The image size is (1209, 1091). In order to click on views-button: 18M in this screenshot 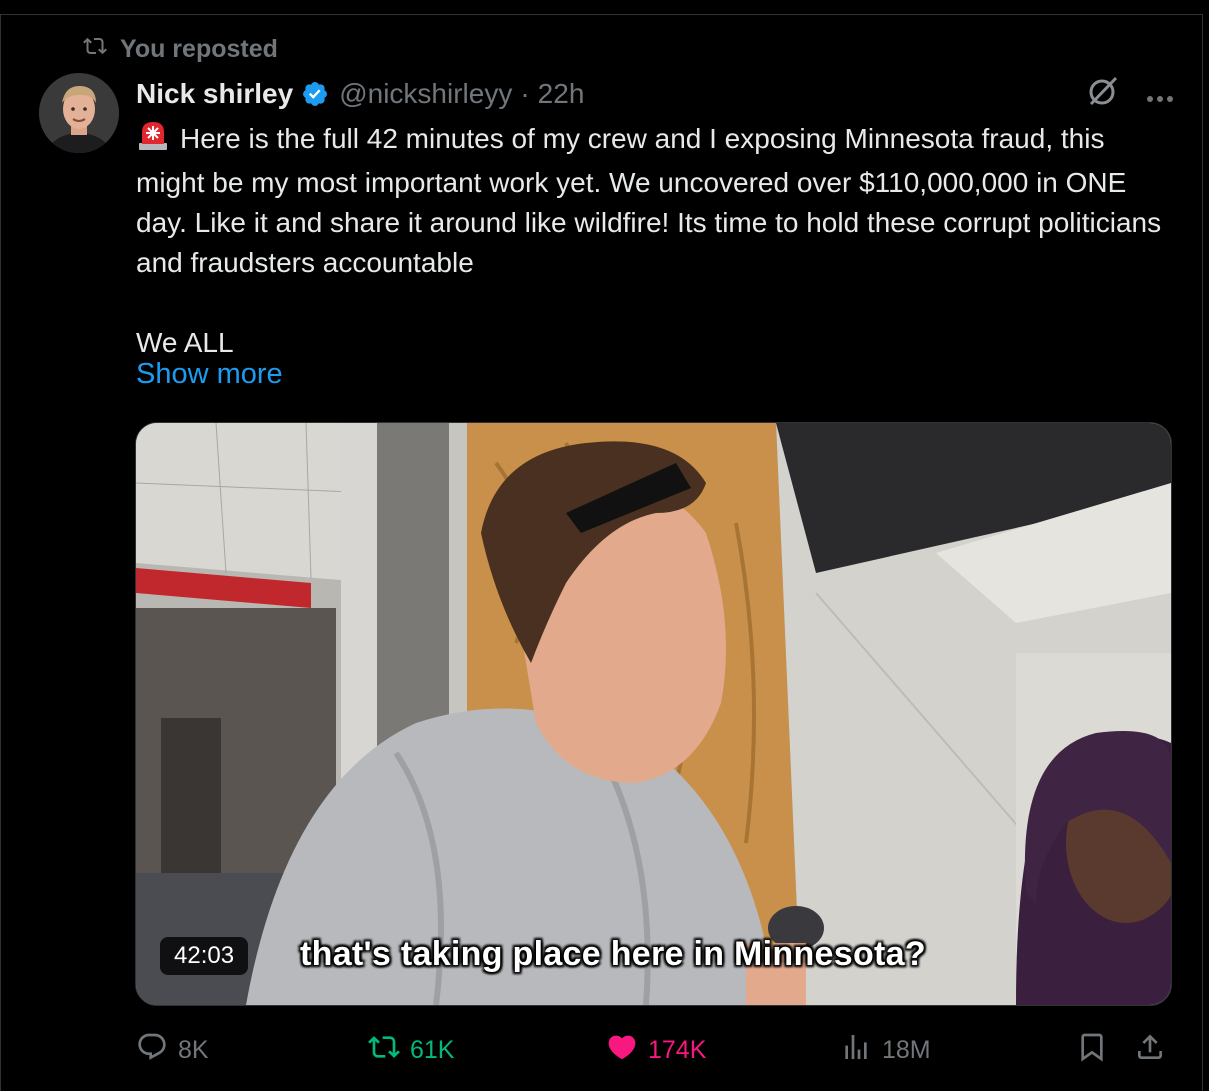, I will do `click(885, 1050)`.